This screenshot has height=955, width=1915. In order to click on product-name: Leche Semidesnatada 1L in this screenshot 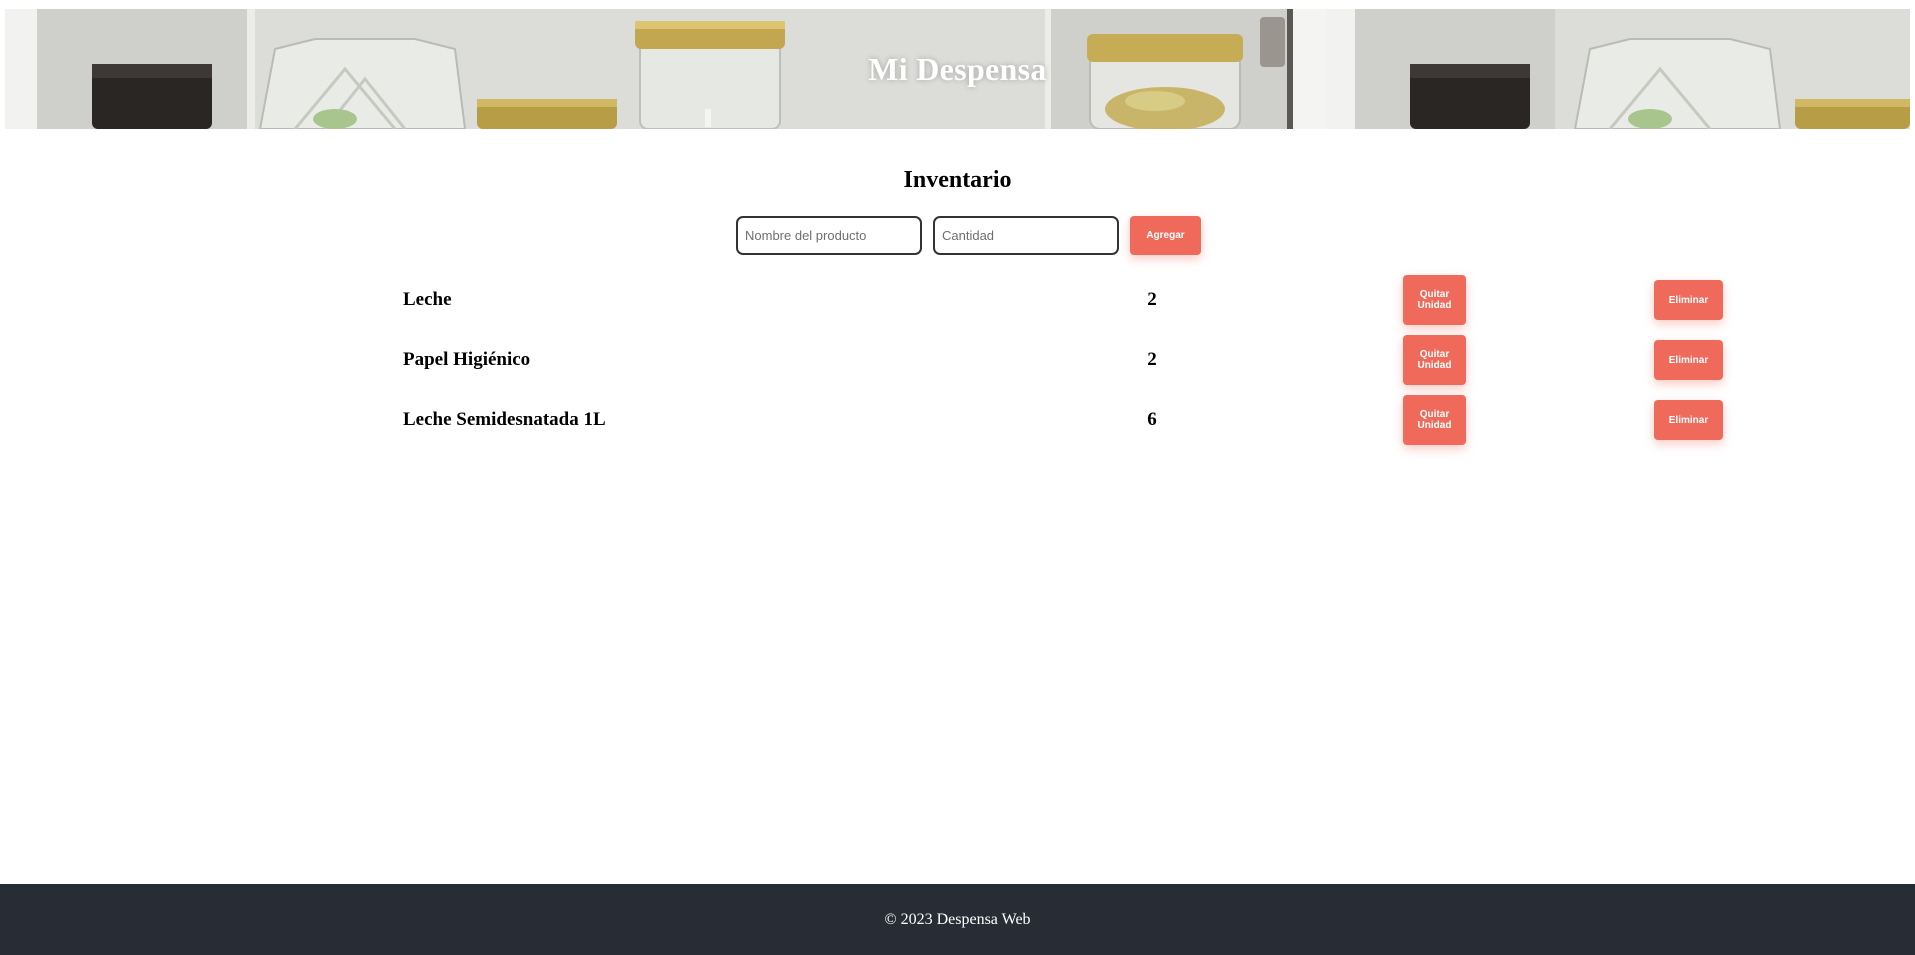, I will do `click(504, 419)`.